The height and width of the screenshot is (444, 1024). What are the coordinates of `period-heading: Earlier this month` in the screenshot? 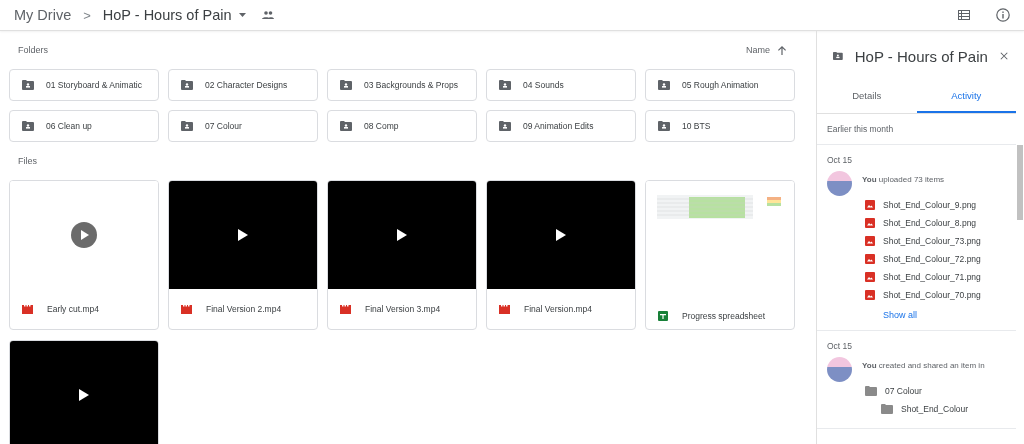 It's located at (916, 129).